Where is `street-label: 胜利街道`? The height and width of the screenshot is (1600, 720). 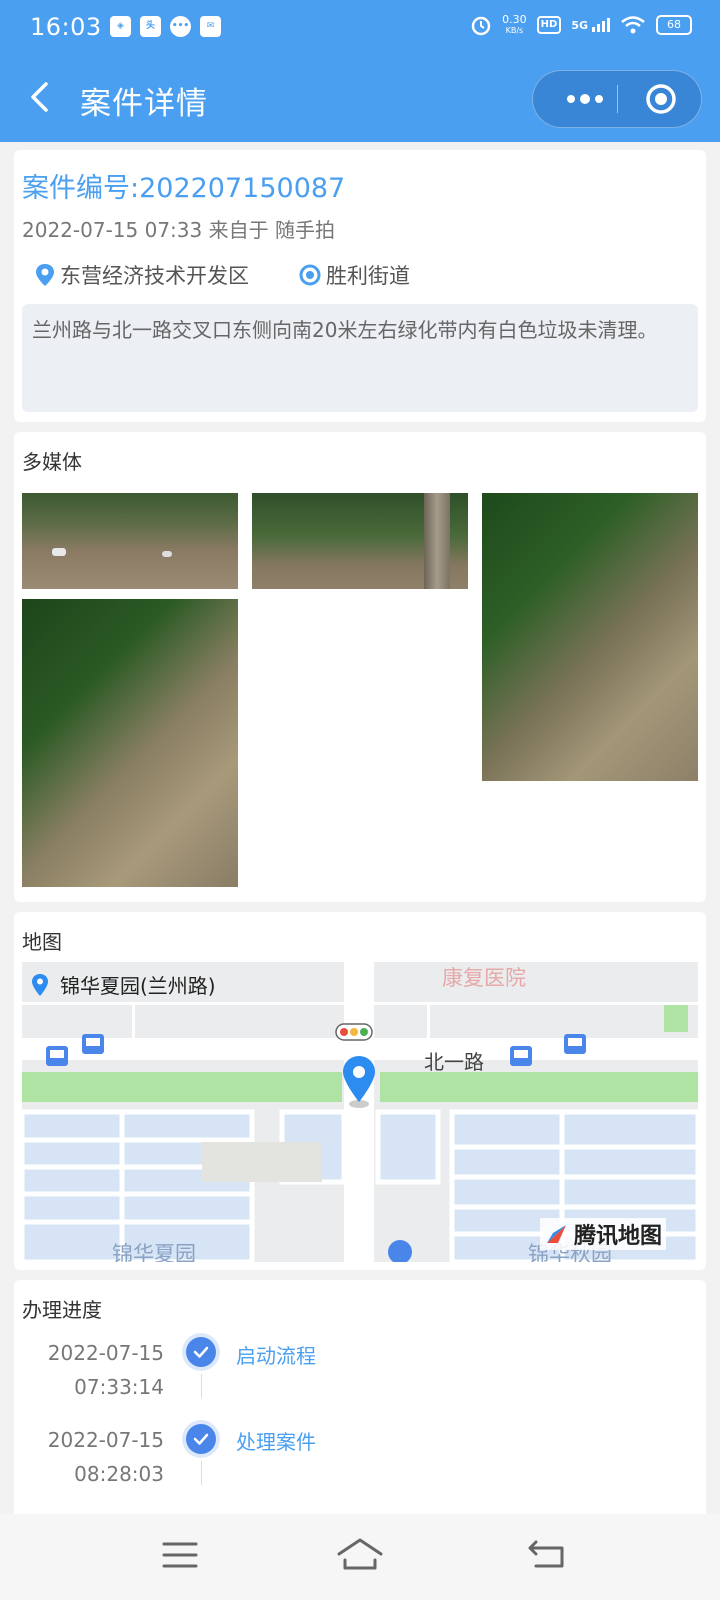
street-label: 胜利街道 is located at coordinates (368, 276).